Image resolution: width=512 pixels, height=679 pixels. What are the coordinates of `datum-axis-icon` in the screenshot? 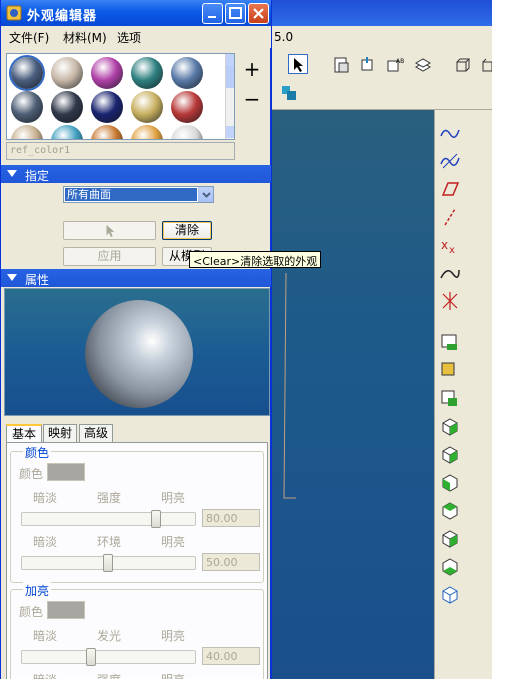 It's located at (450, 217).